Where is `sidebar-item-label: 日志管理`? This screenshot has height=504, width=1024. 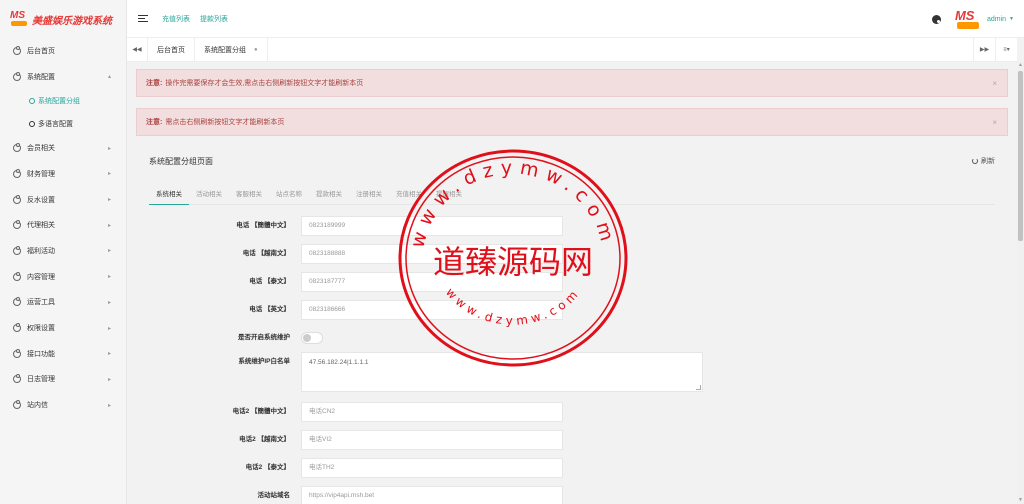 sidebar-item-label: 日志管理 is located at coordinates (41, 380).